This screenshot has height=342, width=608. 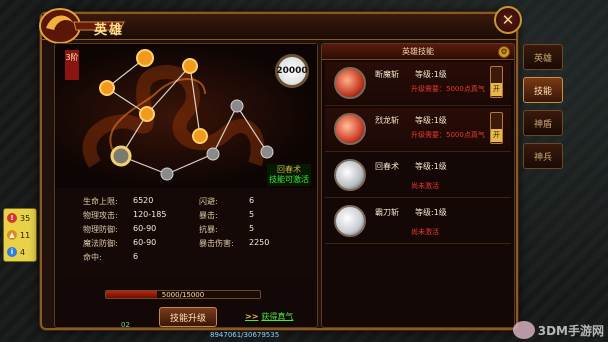 I want to click on exclamation-icon: !, so click(x=12, y=218).